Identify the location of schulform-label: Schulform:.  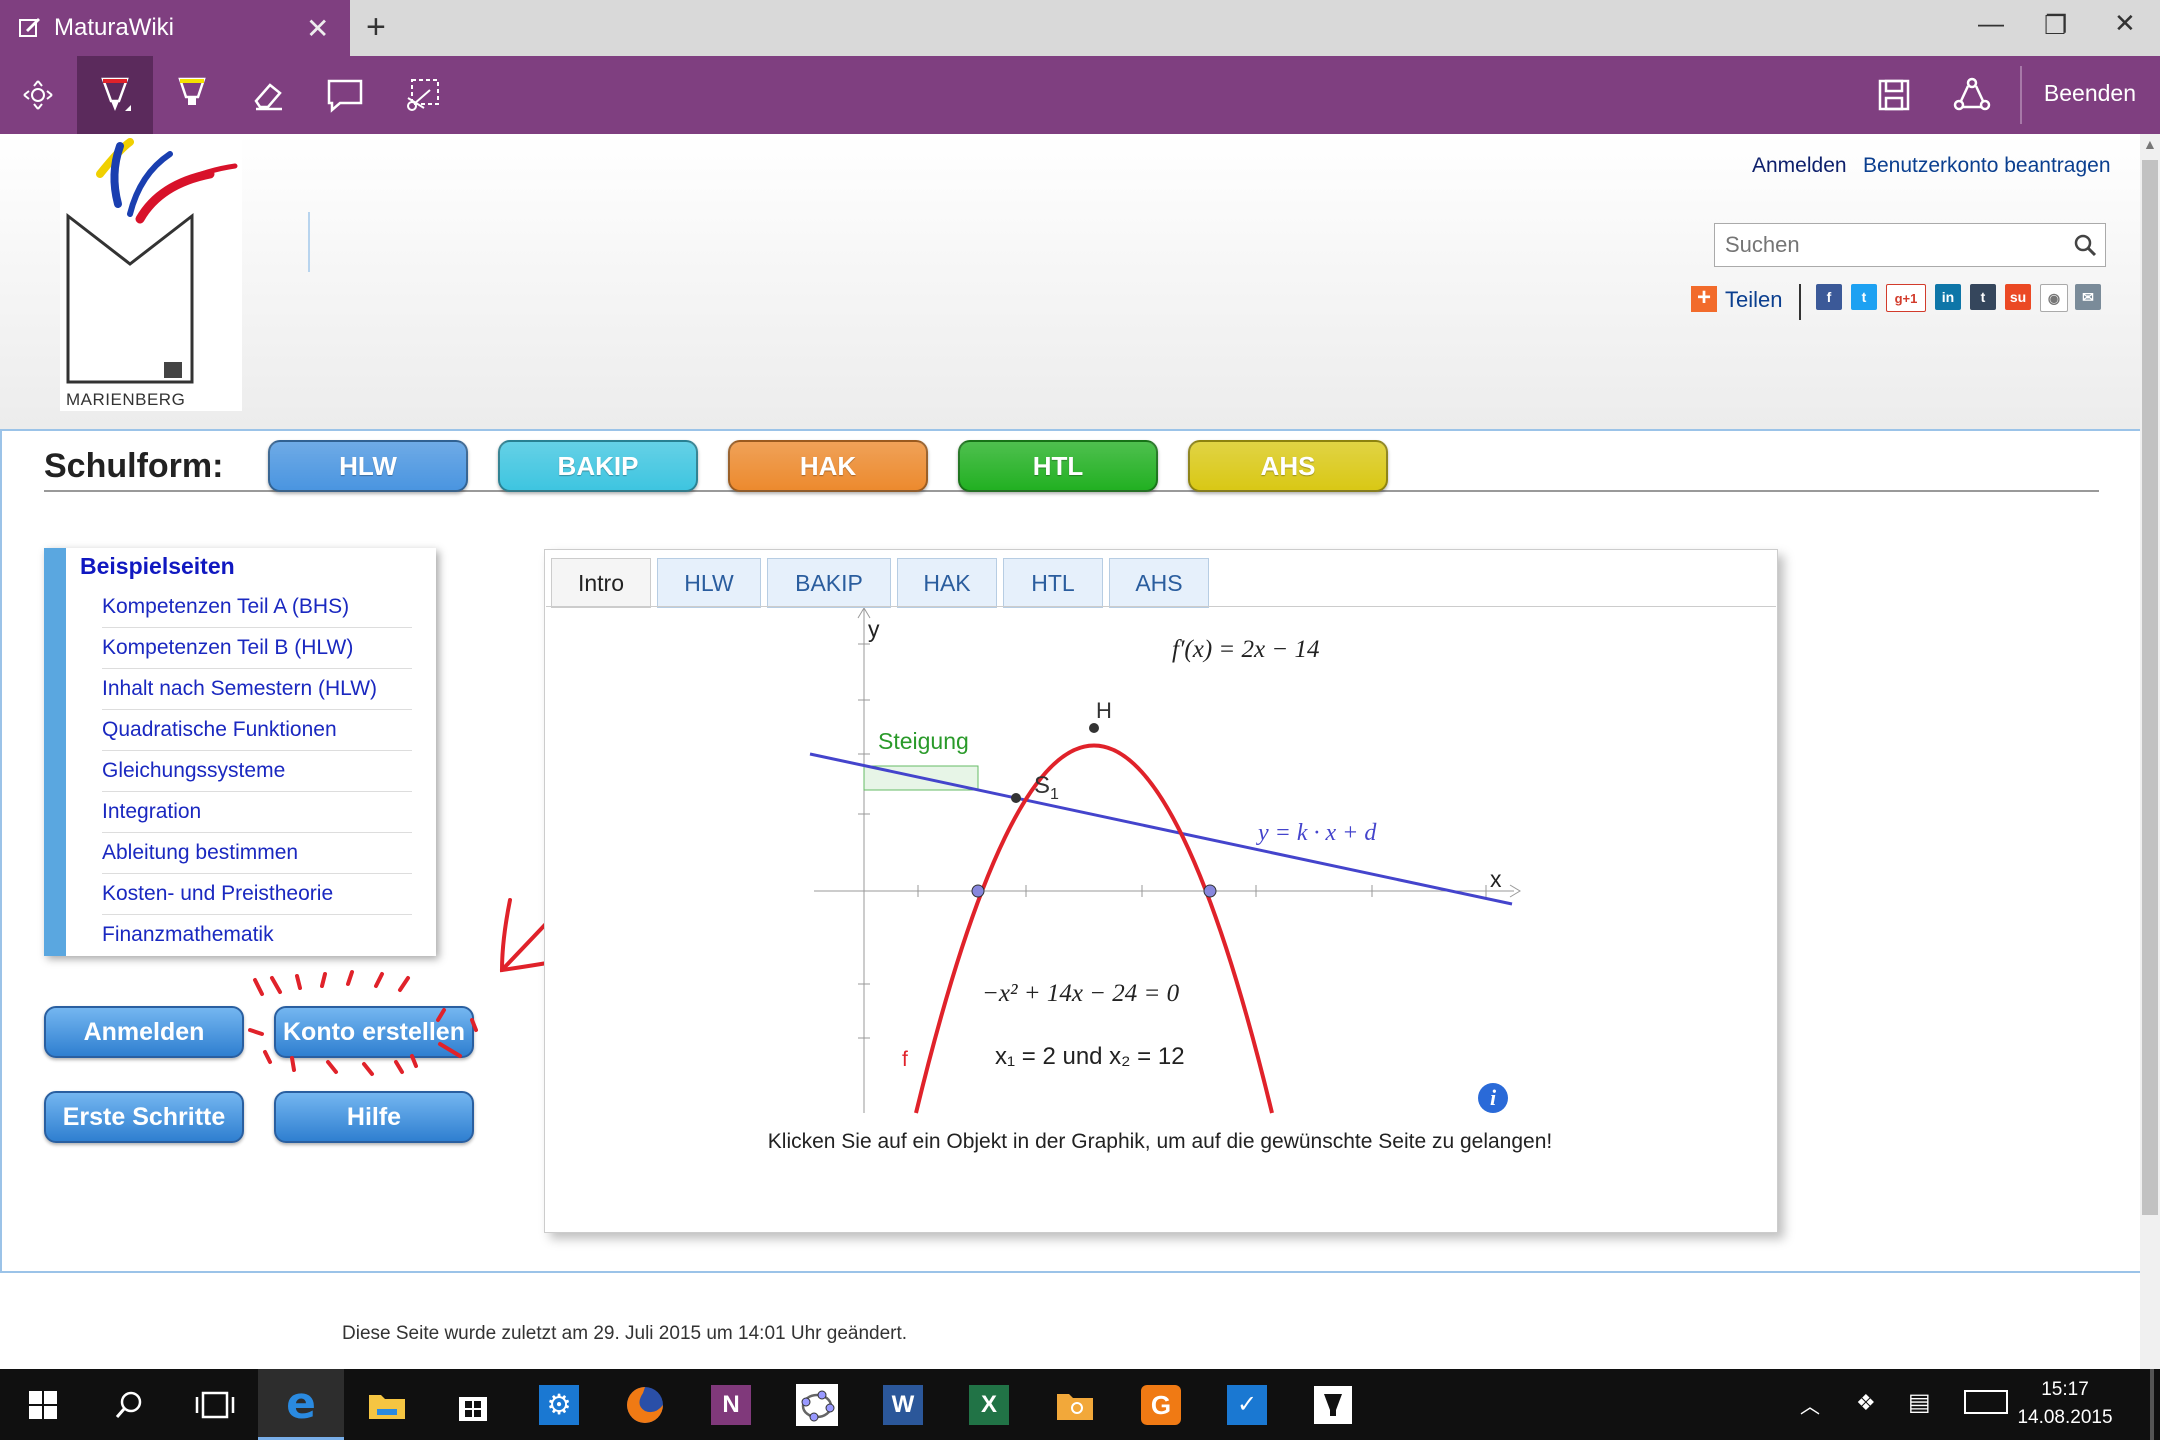
(134, 466).